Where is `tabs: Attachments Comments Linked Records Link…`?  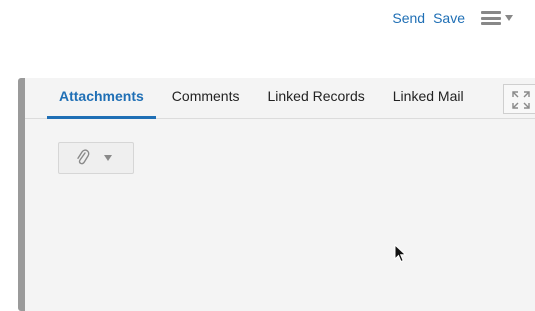
tabs: Attachments Comments Linked Records Link… is located at coordinates (263, 98).